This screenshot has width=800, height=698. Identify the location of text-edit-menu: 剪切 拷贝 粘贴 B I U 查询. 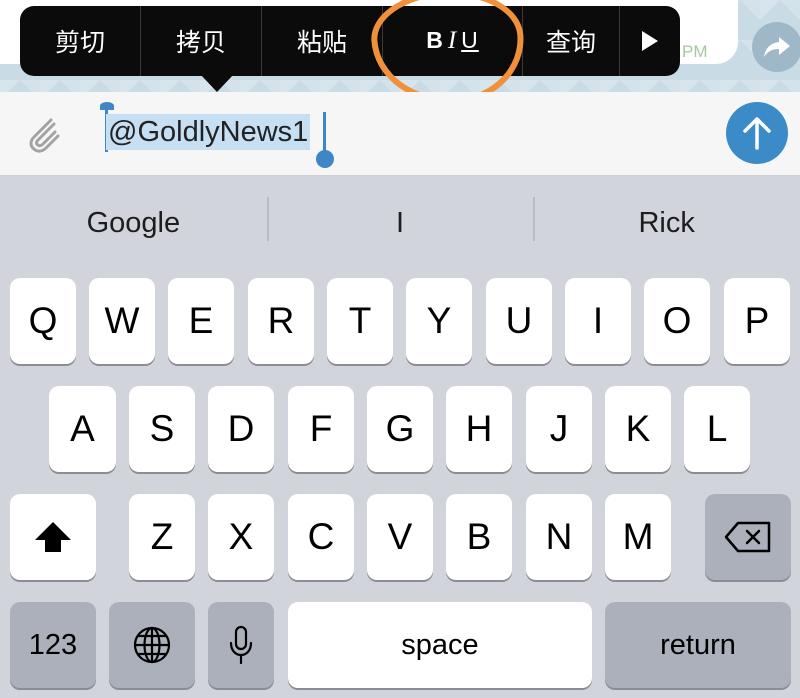
(350, 41).